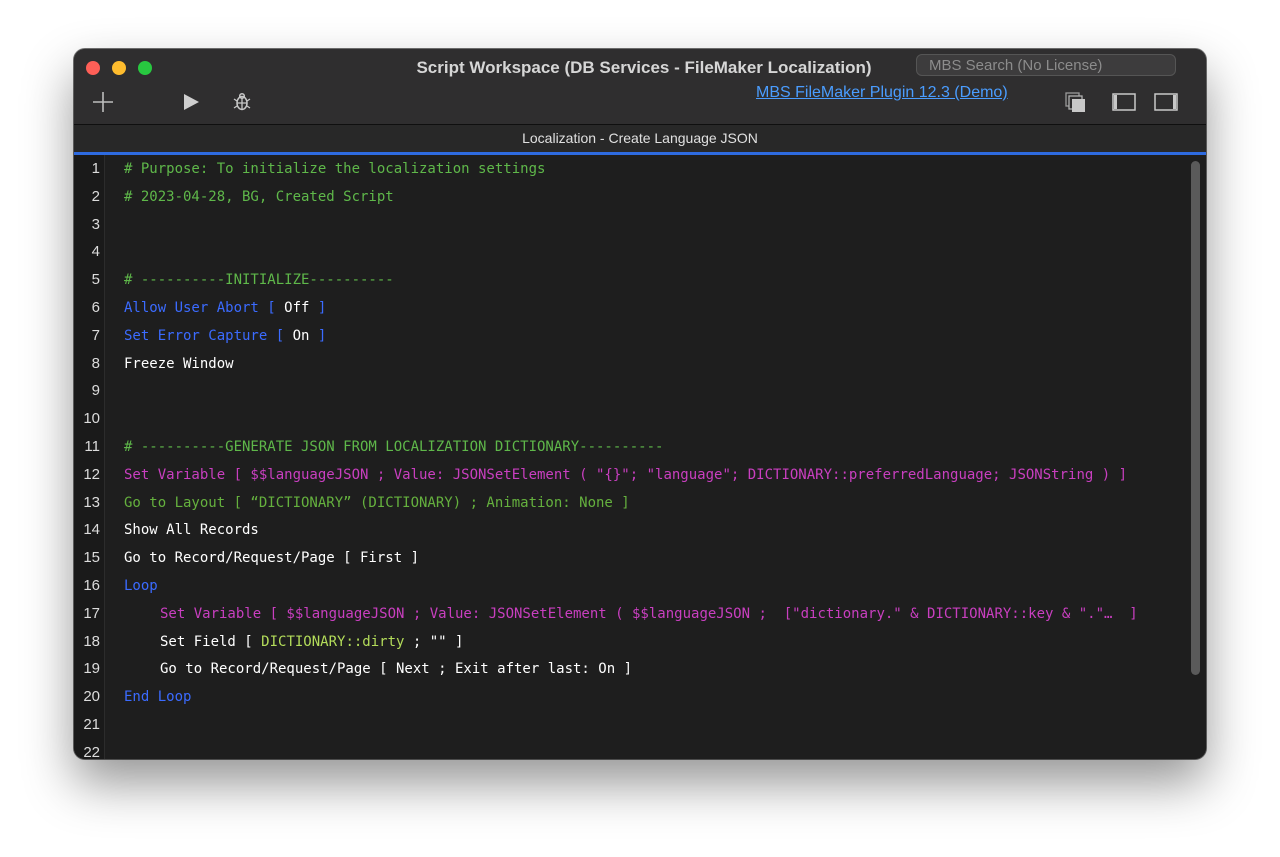 This screenshot has width=1280, height=857. Describe the element at coordinates (145, 68) in the screenshot. I see `zoom-window-button` at that location.